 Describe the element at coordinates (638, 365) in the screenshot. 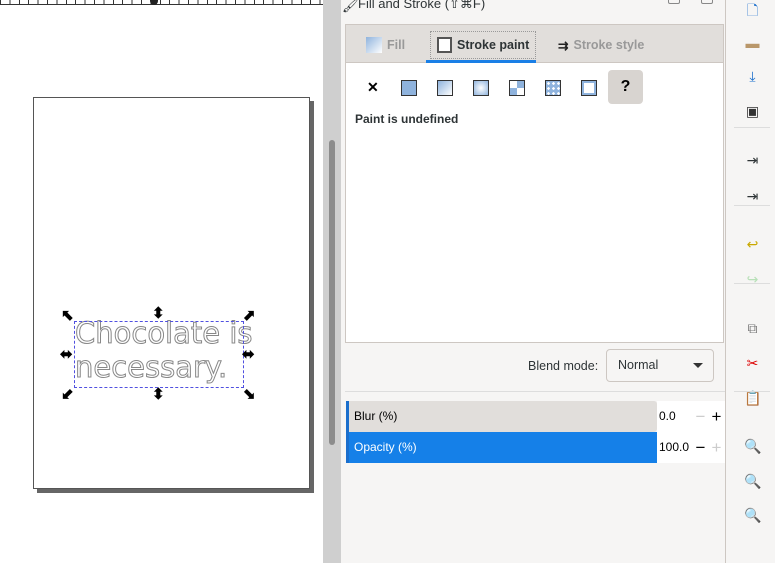

I see `blend-mode-value: Normal` at that location.